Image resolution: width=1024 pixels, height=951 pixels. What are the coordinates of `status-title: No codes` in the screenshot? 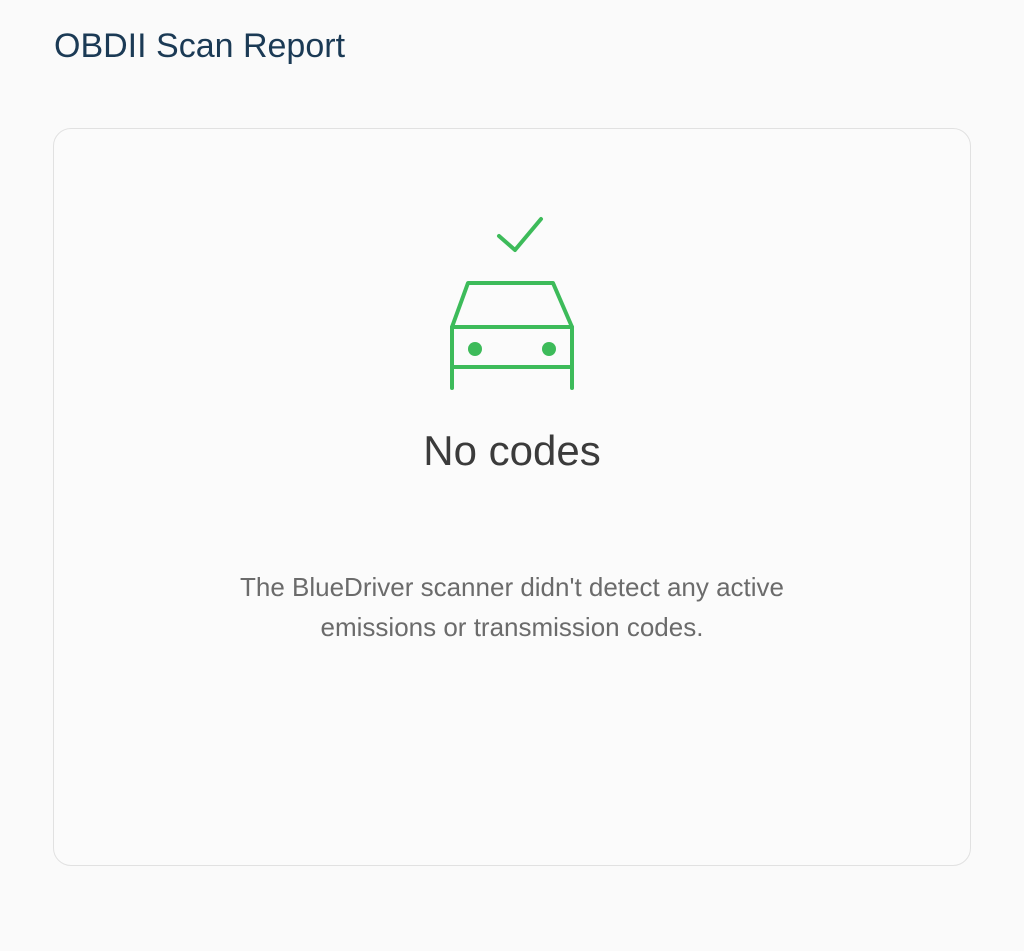 It's located at (512, 450).